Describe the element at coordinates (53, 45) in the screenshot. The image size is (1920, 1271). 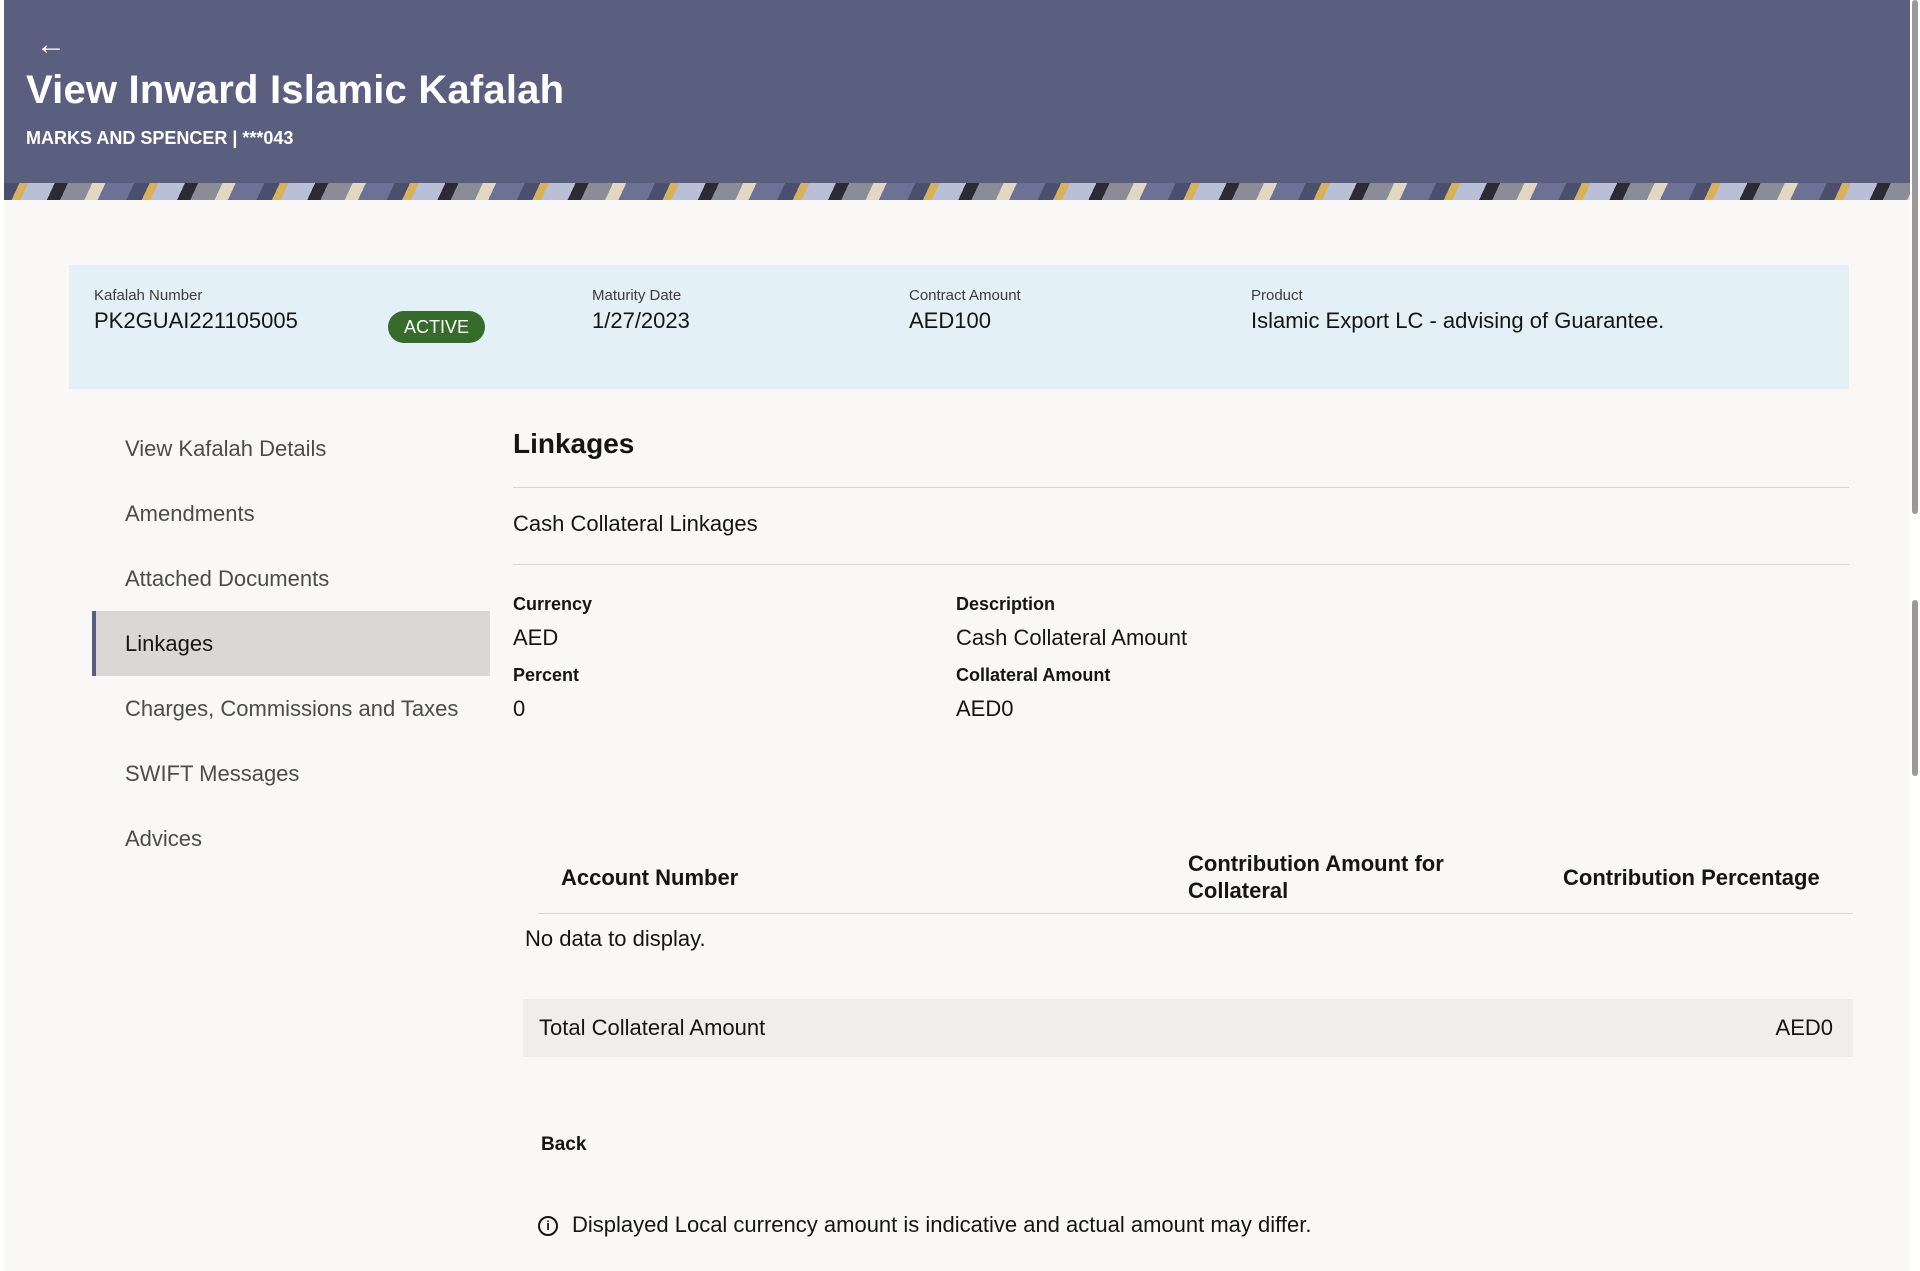
I see `back-arrow-icon: ←` at that location.